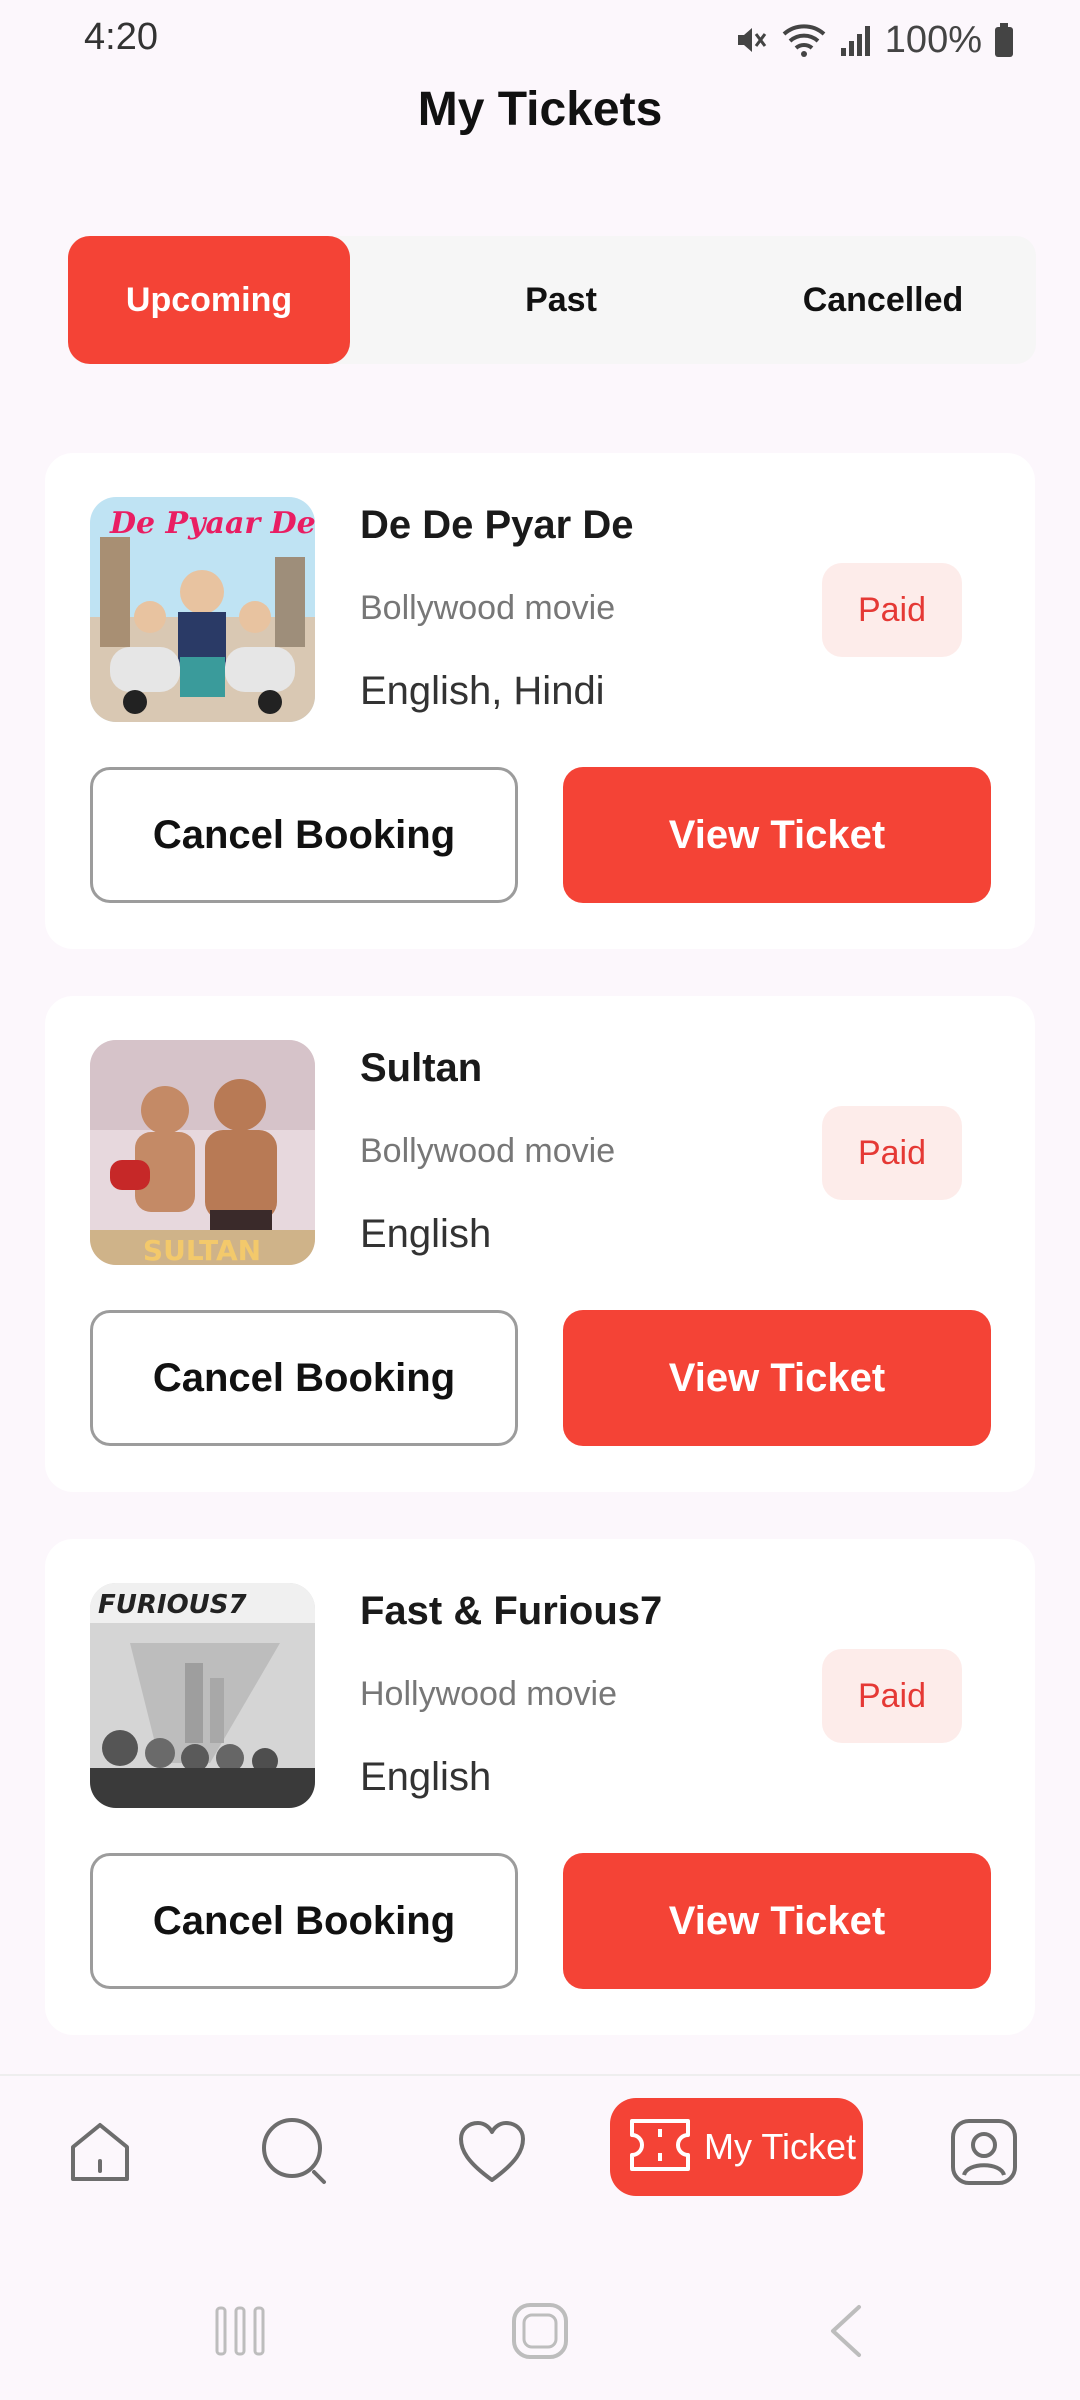 The width and height of the screenshot is (1080, 2400). Describe the element at coordinates (873, 40) in the screenshot. I see `status-icons: 100%` at that location.